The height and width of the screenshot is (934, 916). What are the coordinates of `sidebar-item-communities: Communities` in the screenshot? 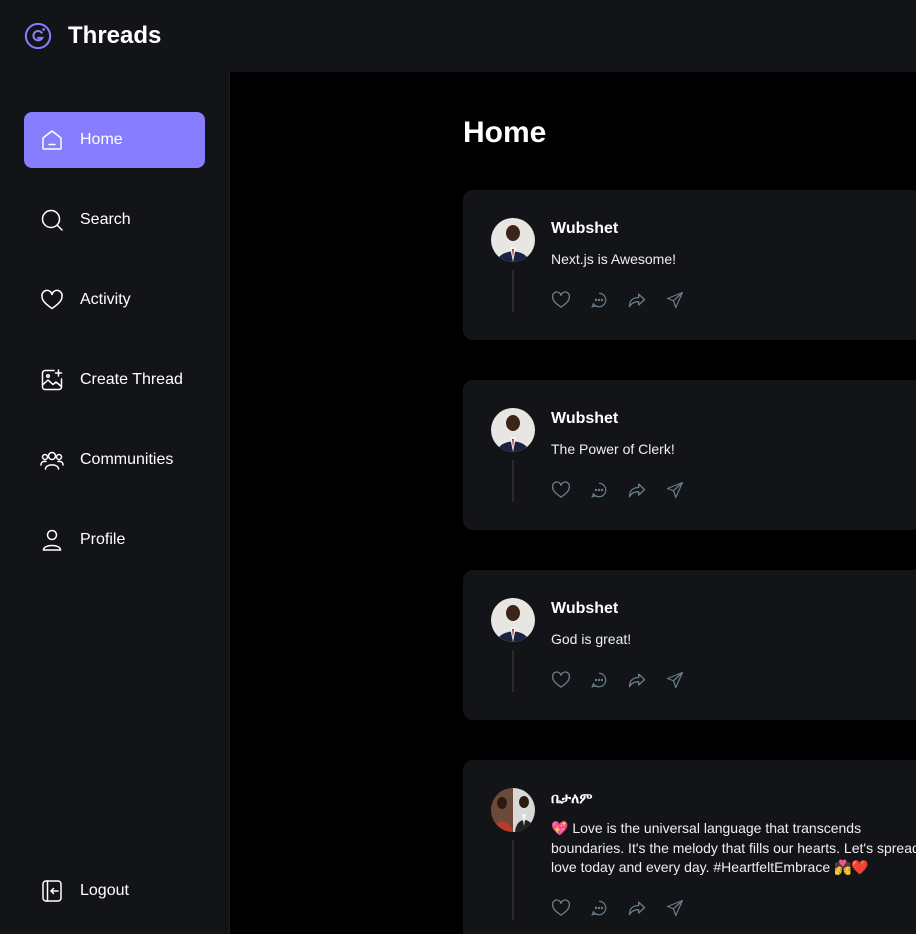 It's located at (114, 460).